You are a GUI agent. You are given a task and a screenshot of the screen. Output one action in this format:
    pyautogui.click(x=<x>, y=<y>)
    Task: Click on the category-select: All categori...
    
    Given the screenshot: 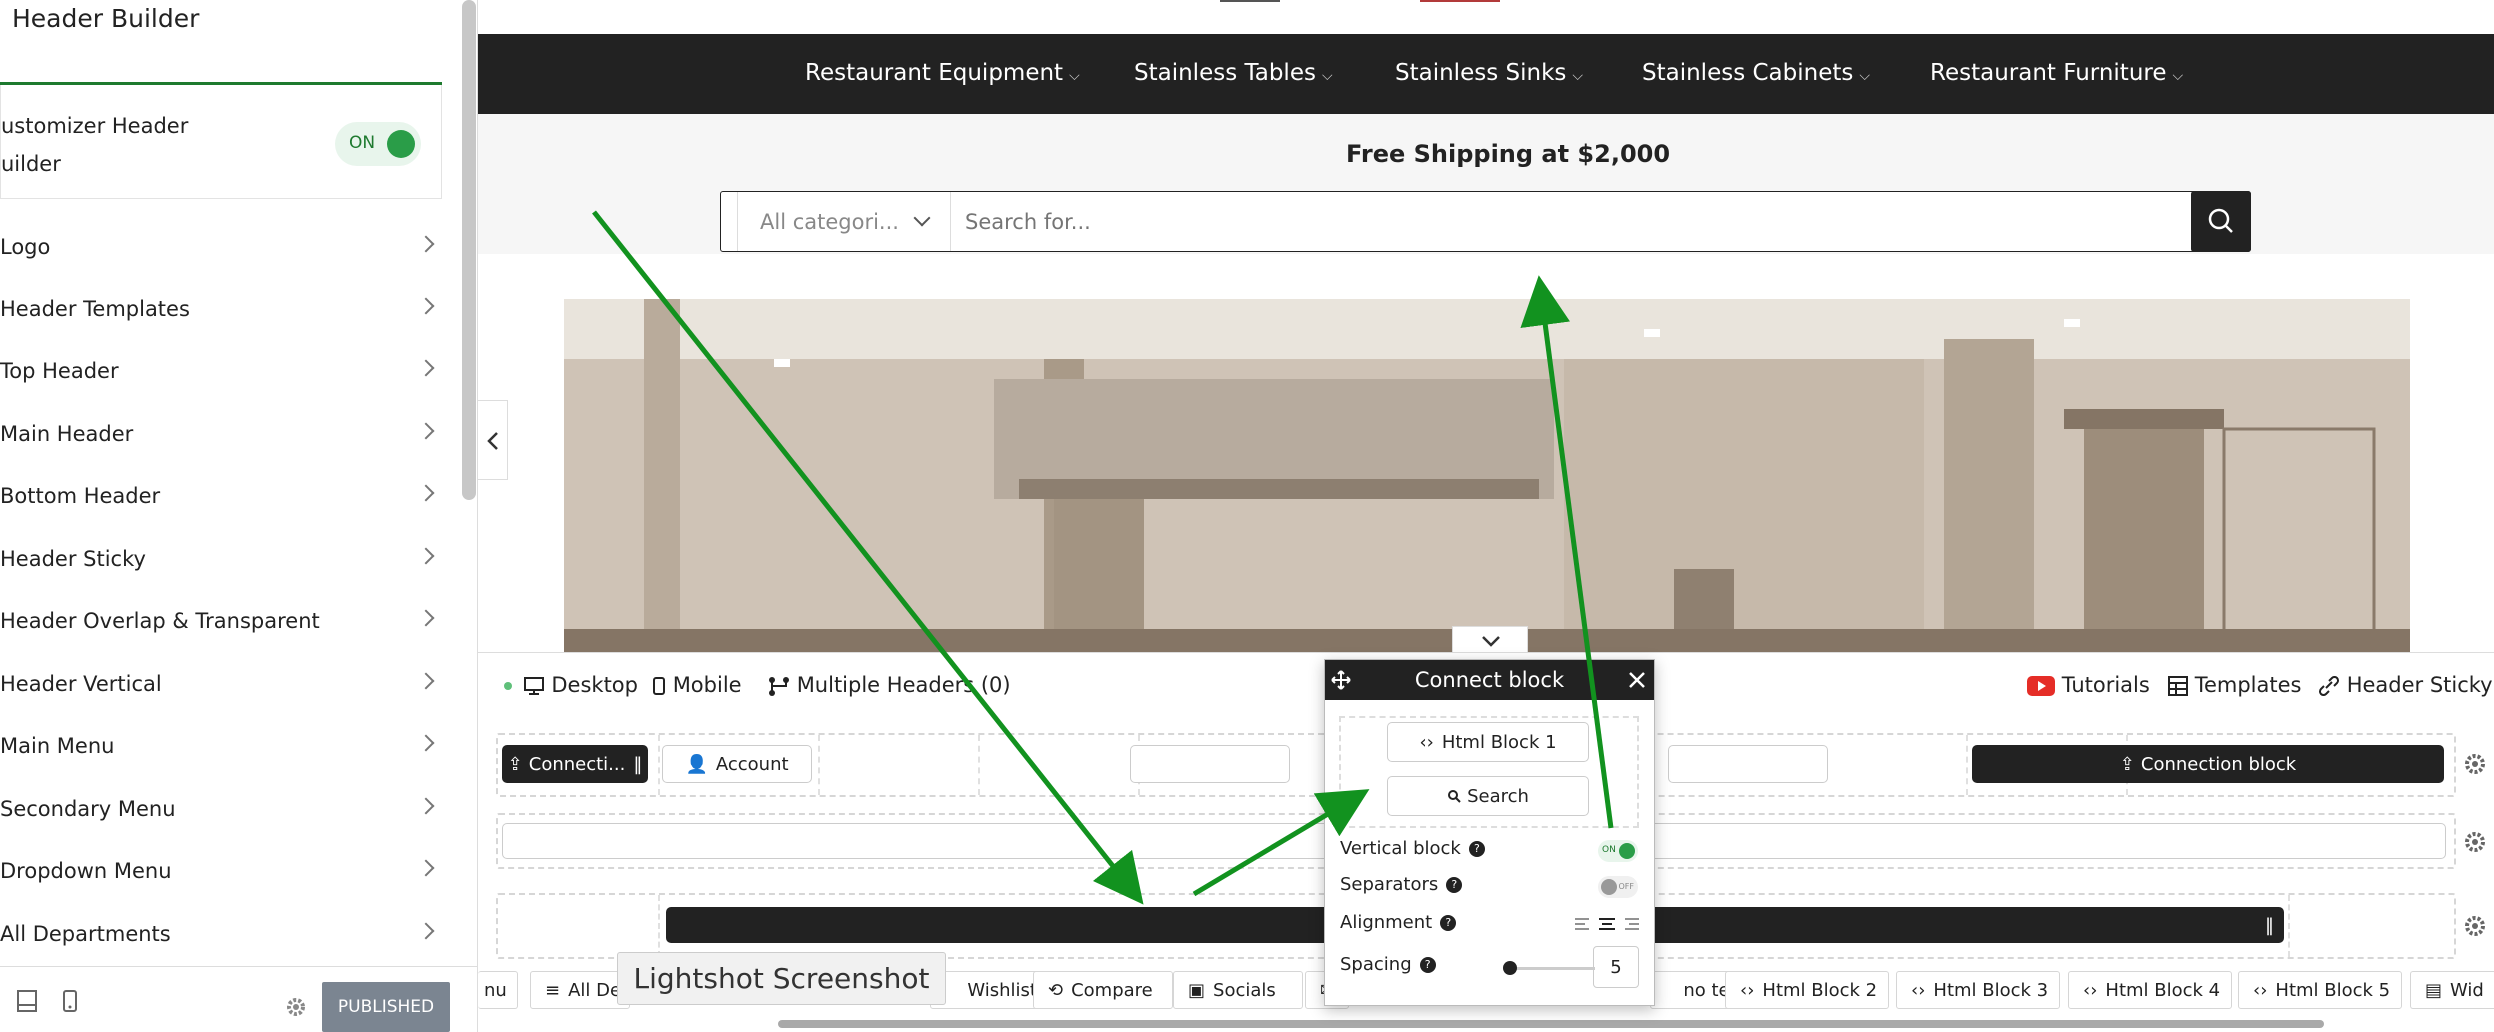 What is the action you would take?
    pyautogui.click(x=844, y=221)
    